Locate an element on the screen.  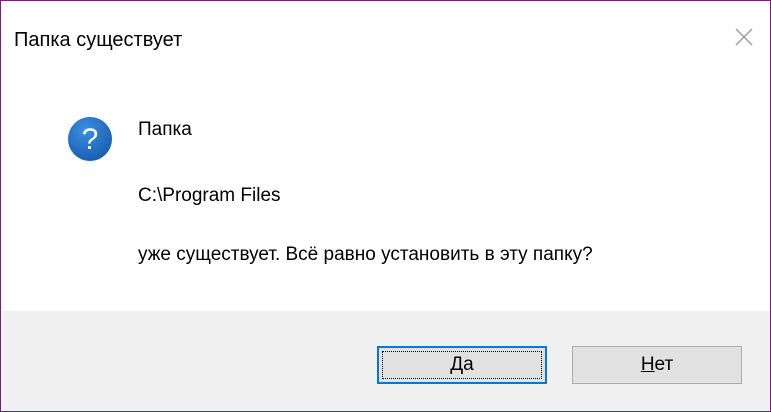
message-line-folder: Папка is located at coordinates (165, 129).